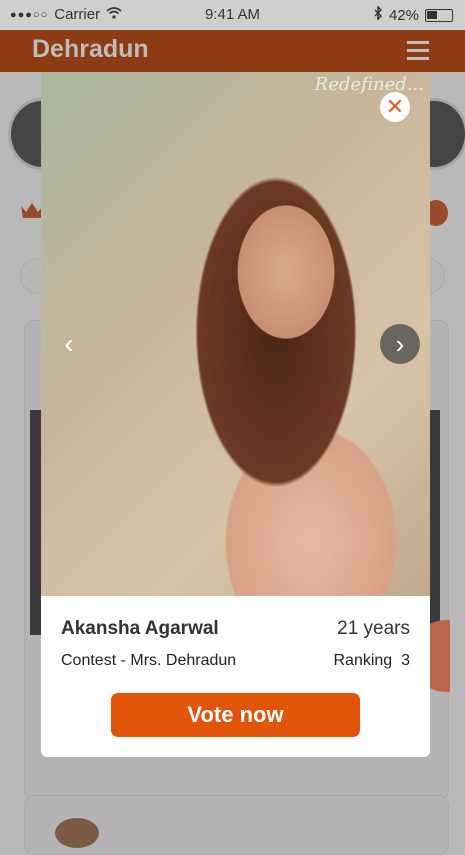 This screenshot has height=855, width=465. Describe the element at coordinates (149, 660) in the screenshot. I see `contest-name: Contest - Mrs. Dehradun` at that location.